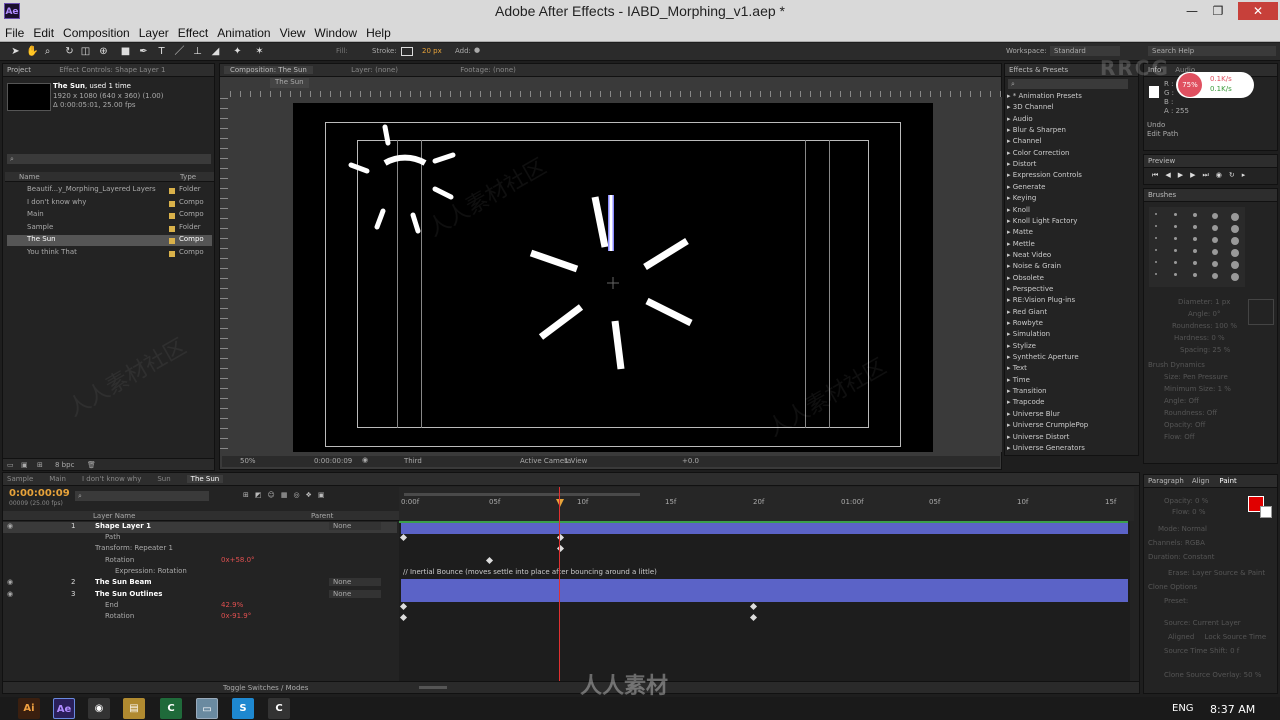 Image resolution: width=1280 pixels, height=720 pixels. I want to click on menu-edit: Edit, so click(43, 32).